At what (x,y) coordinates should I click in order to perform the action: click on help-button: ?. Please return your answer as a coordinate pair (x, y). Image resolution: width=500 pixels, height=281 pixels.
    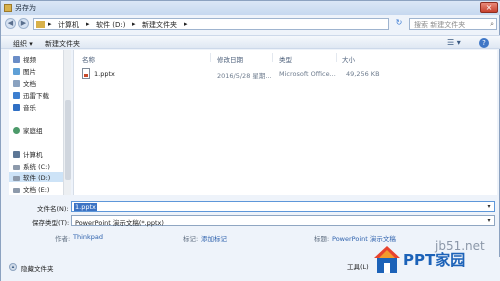
    Looking at the image, I should click on (484, 43).